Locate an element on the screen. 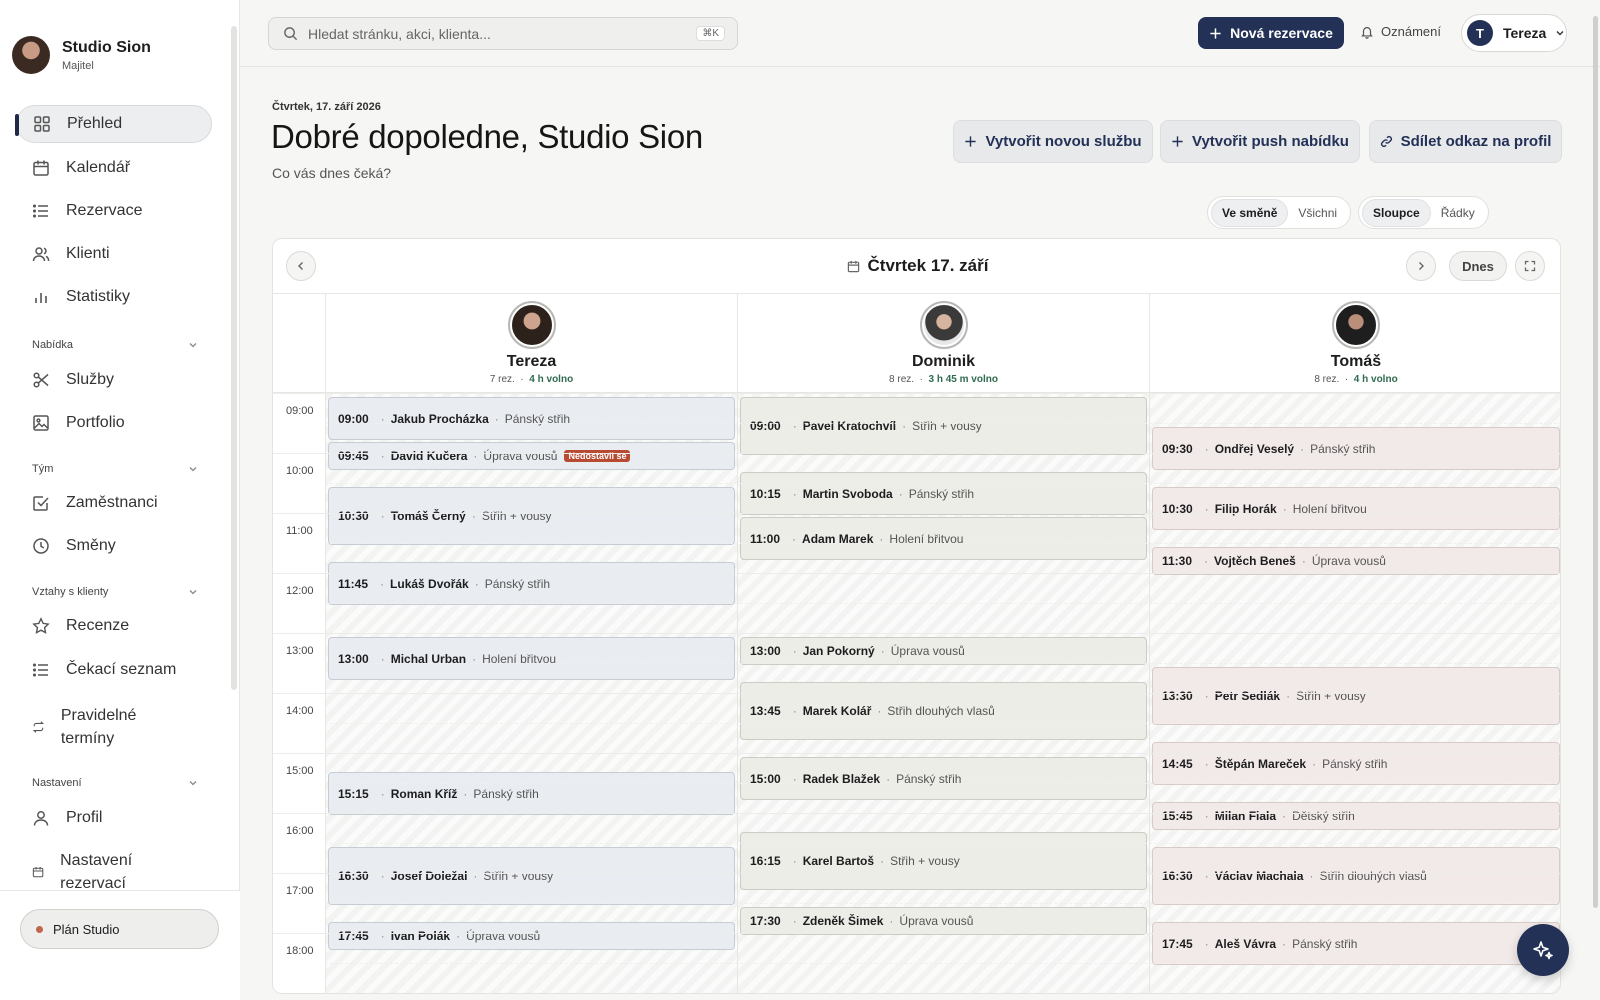 Image resolution: width=1600 pixels, height=1000 pixels. calendar-icon is located at coordinates (41, 168).